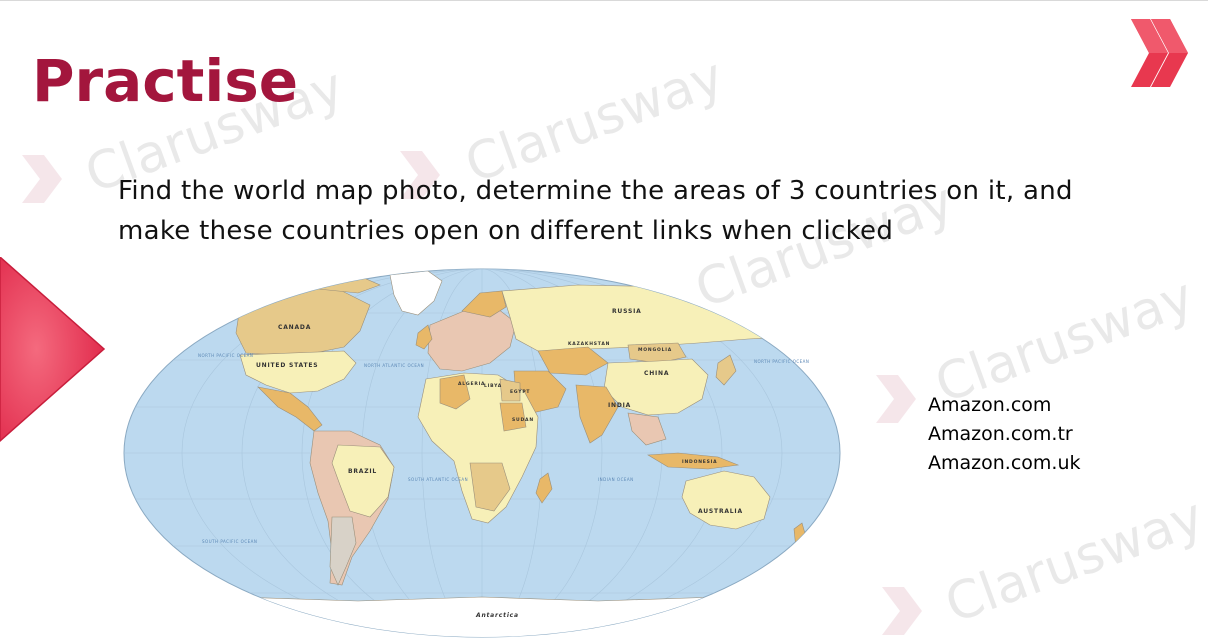 The width and height of the screenshot is (1208, 639). I want to click on map-label-russia: RUSSIA, so click(627, 311).